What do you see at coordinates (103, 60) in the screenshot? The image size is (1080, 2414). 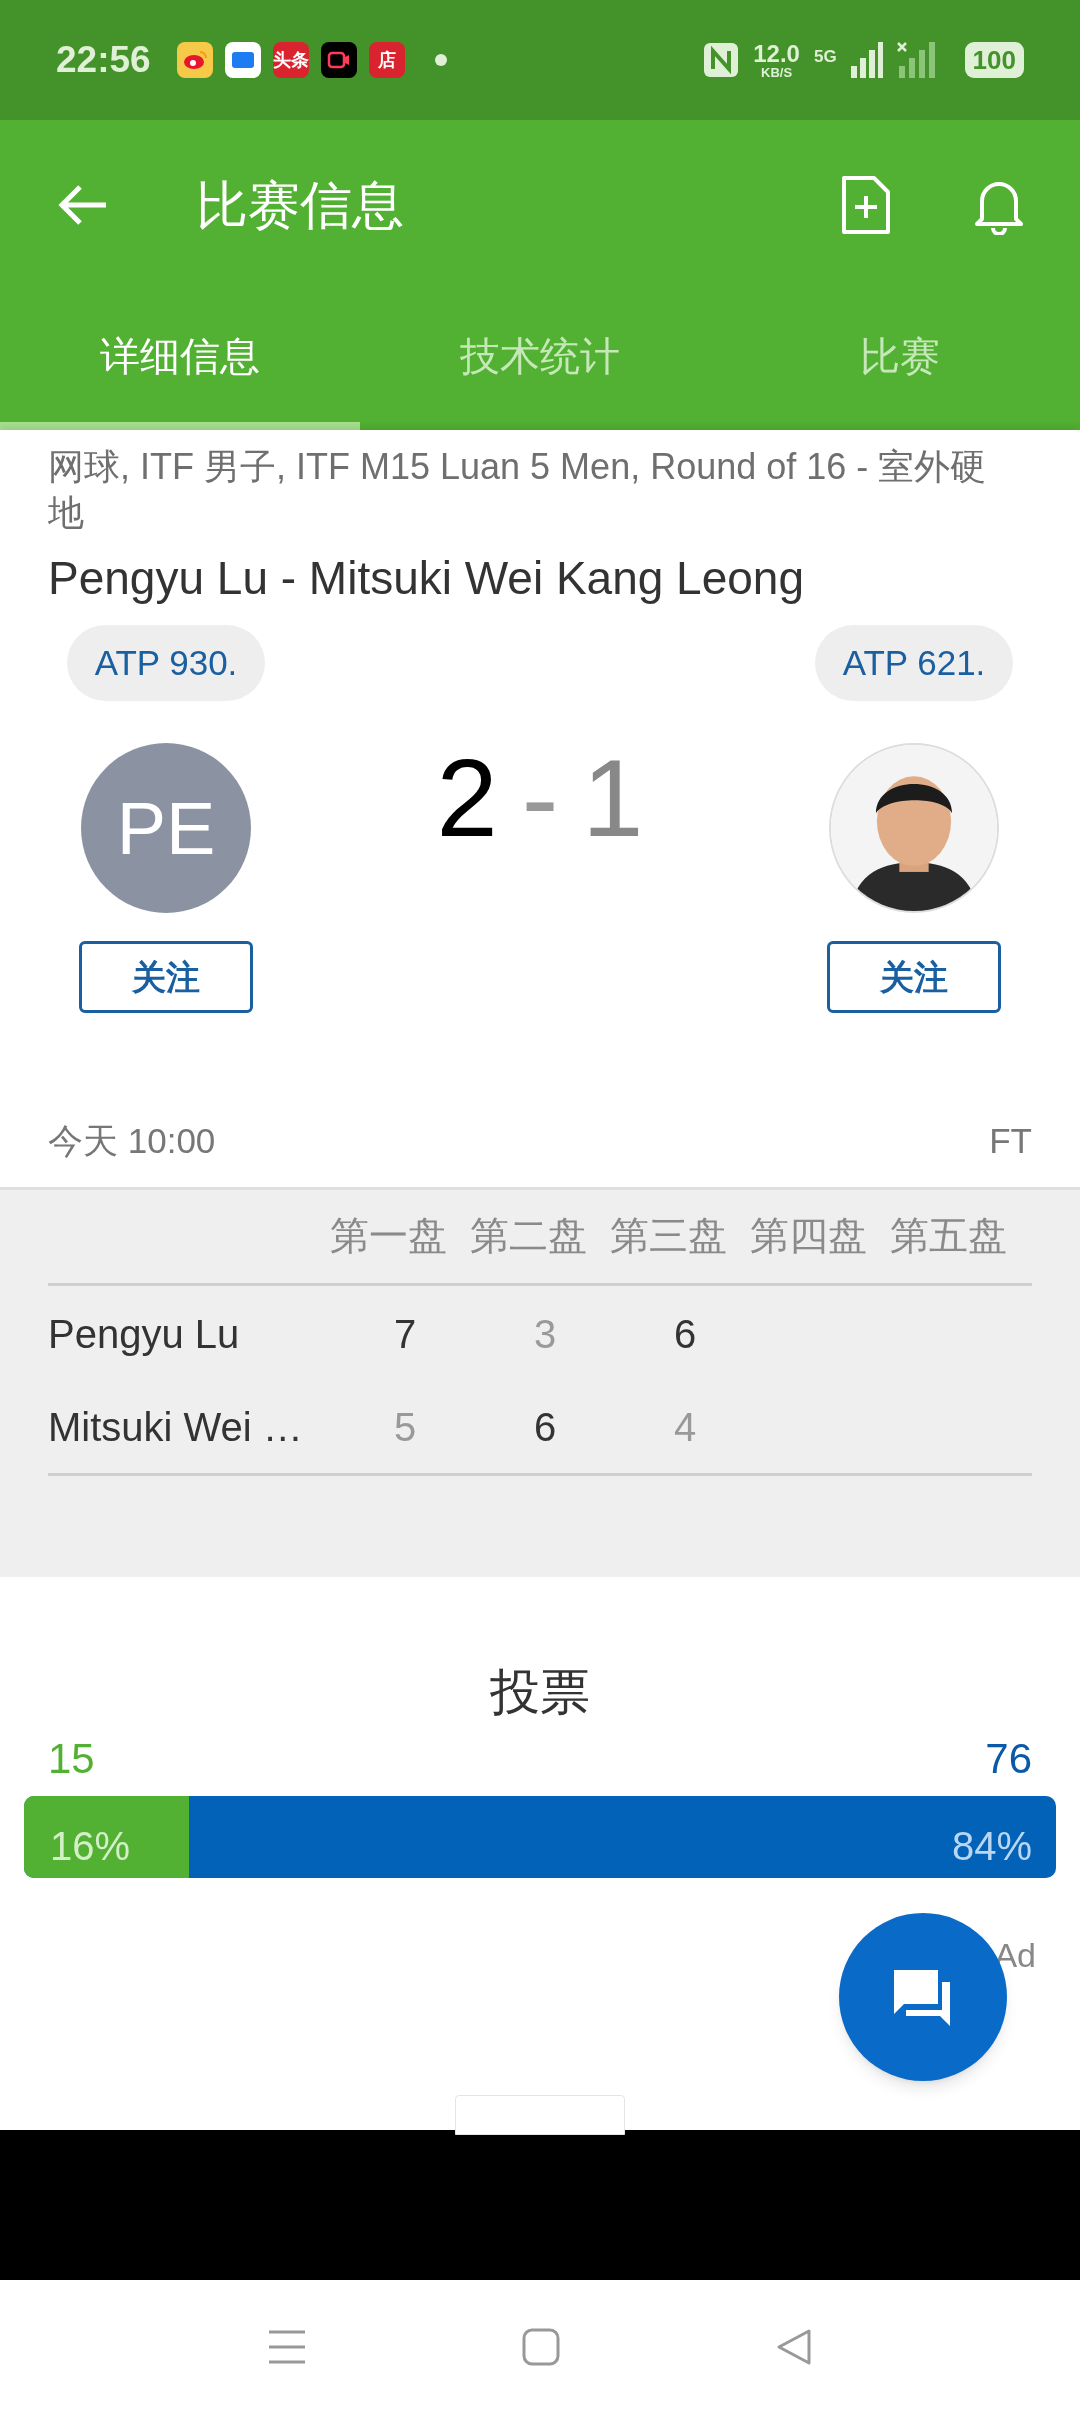 I see `clock: 22:56` at bounding box center [103, 60].